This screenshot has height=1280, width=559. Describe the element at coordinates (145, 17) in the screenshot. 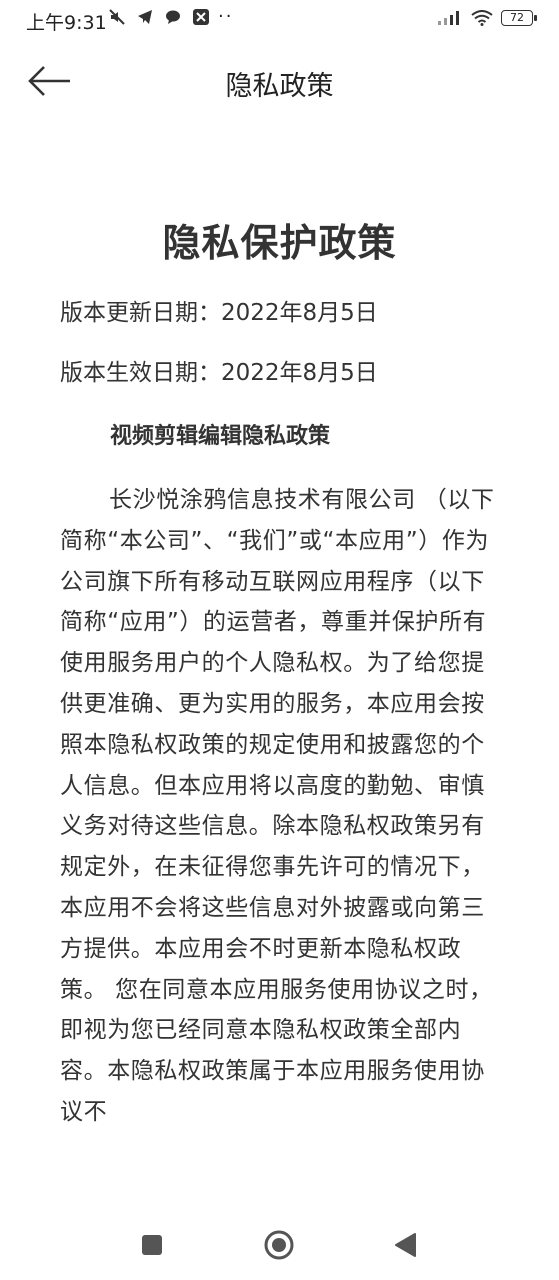

I see `telegram-icon` at that location.